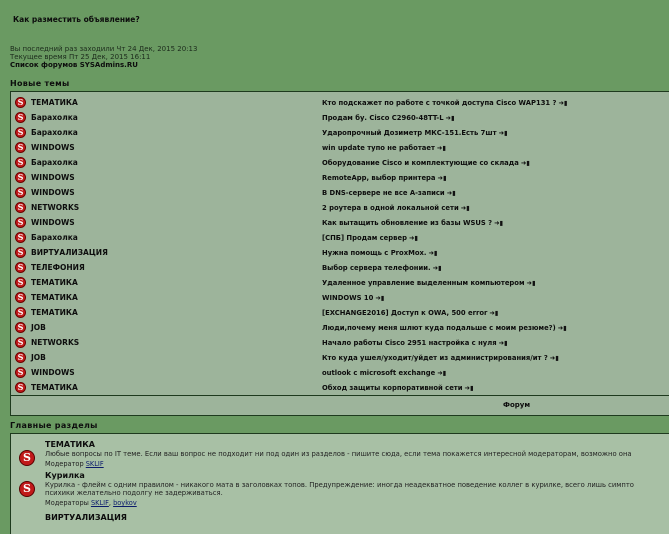  I want to click on topic-row: S WINDOWS RemoteApp, выбор принтера ➜▮, so click(340, 177).